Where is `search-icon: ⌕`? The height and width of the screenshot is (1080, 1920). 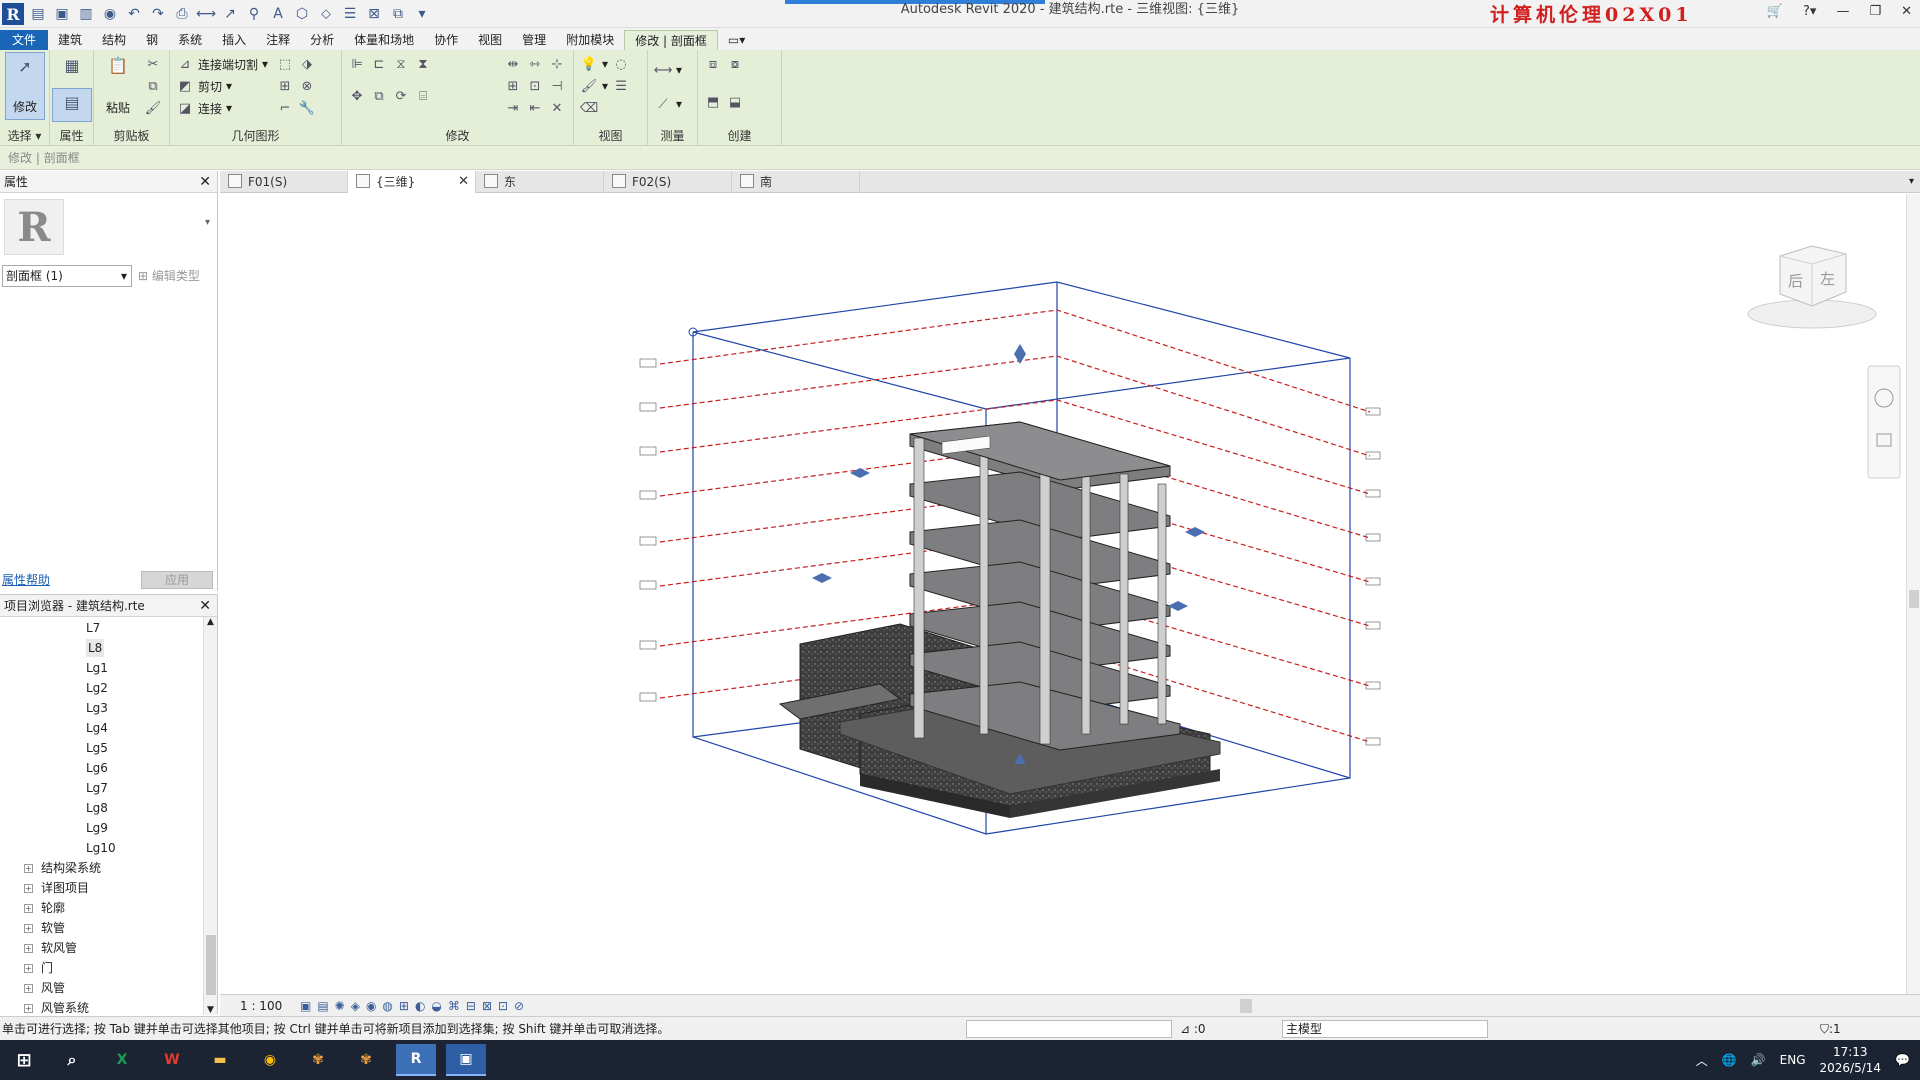 search-icon: ⌕ is located at coordinates (72, 1060).